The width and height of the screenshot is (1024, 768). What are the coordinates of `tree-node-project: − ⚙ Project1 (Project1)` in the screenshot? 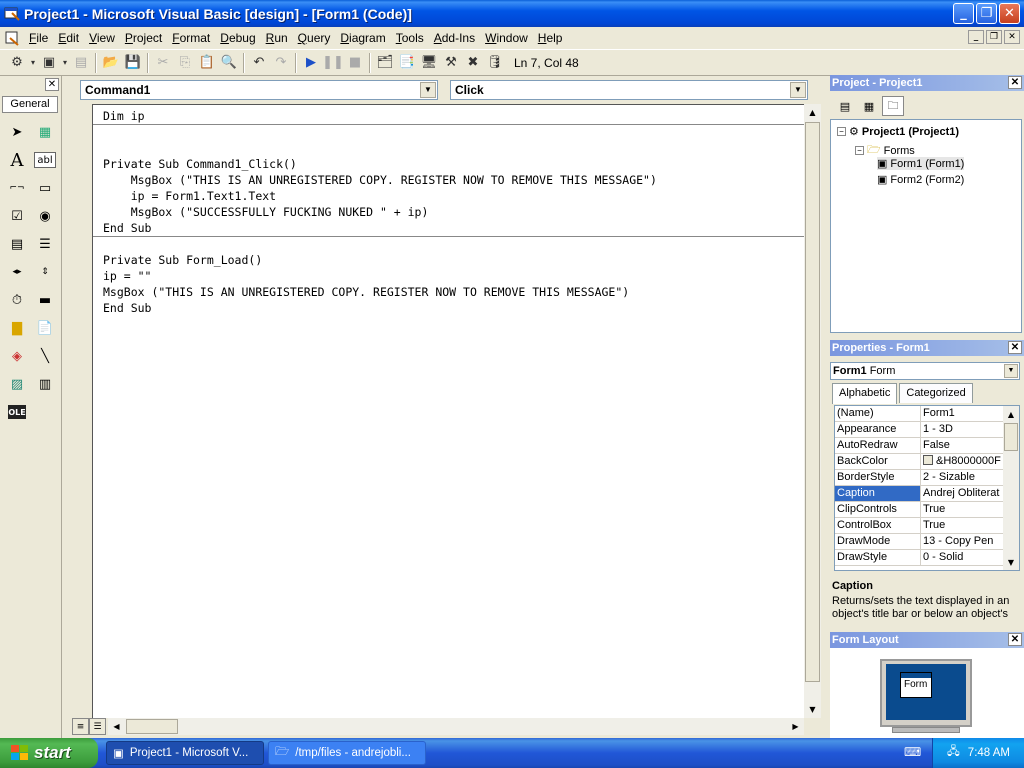 It's located at (898, 131).